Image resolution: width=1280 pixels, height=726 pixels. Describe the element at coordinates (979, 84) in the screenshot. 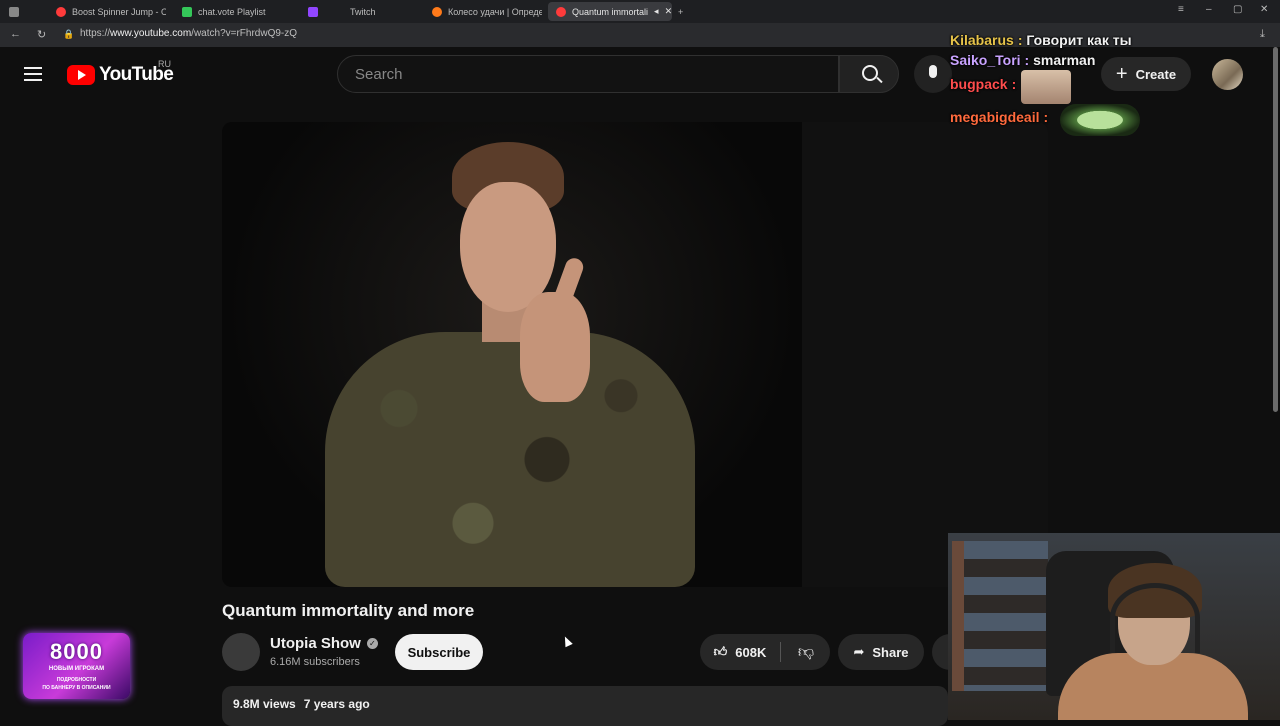

I see `chat-username: bugpack` at that location.